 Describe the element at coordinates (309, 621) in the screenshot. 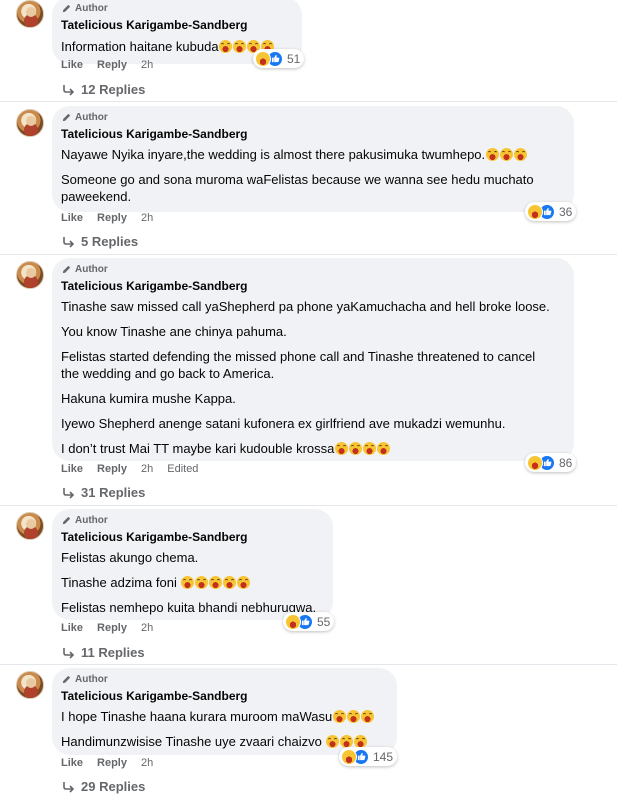

I see `reaction-summary: 55` at that location.